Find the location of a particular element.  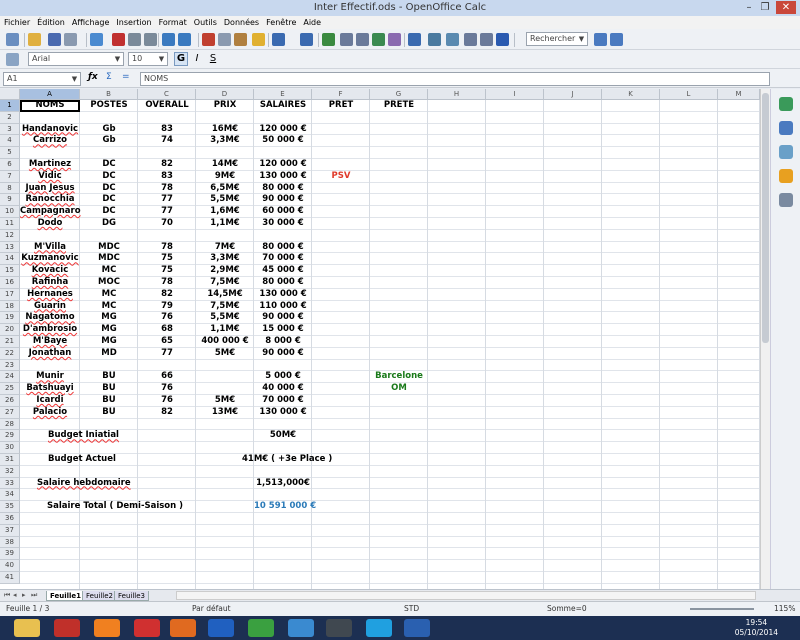

tab-nav-next-icon: ▸ is located at coordinates (24, 595).